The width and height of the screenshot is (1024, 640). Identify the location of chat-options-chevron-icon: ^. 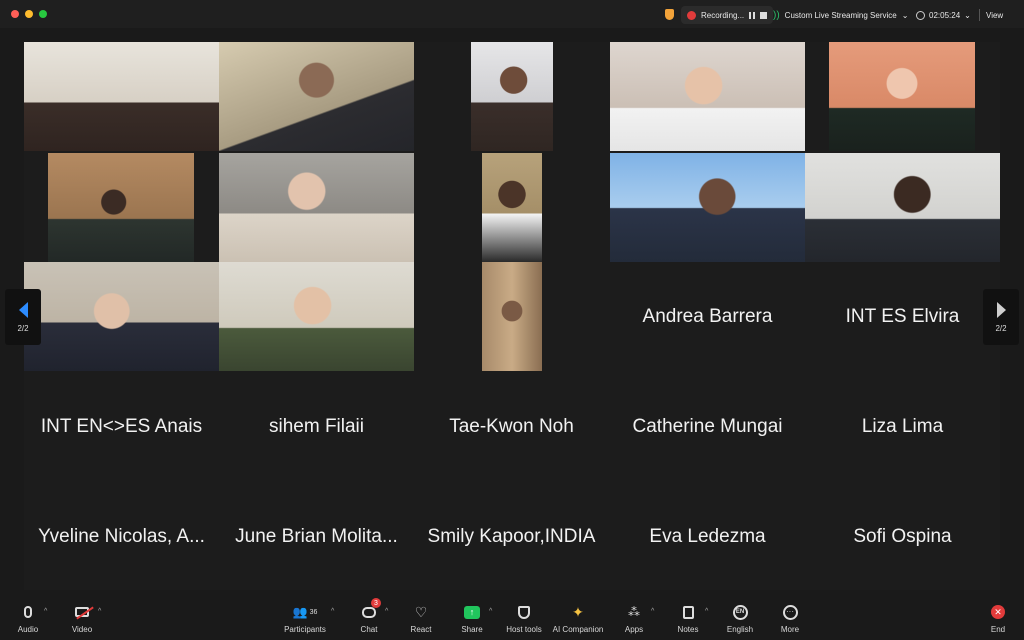
(386, 611).